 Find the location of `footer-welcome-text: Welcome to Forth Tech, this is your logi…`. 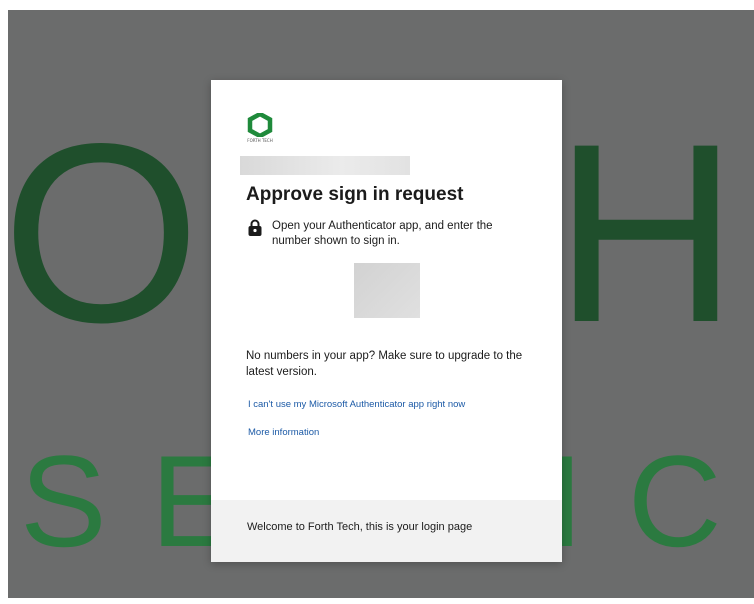

footer-welcome-text: Welcome to Forth Tech, this is your logi… is located at coordinates (360, 527).